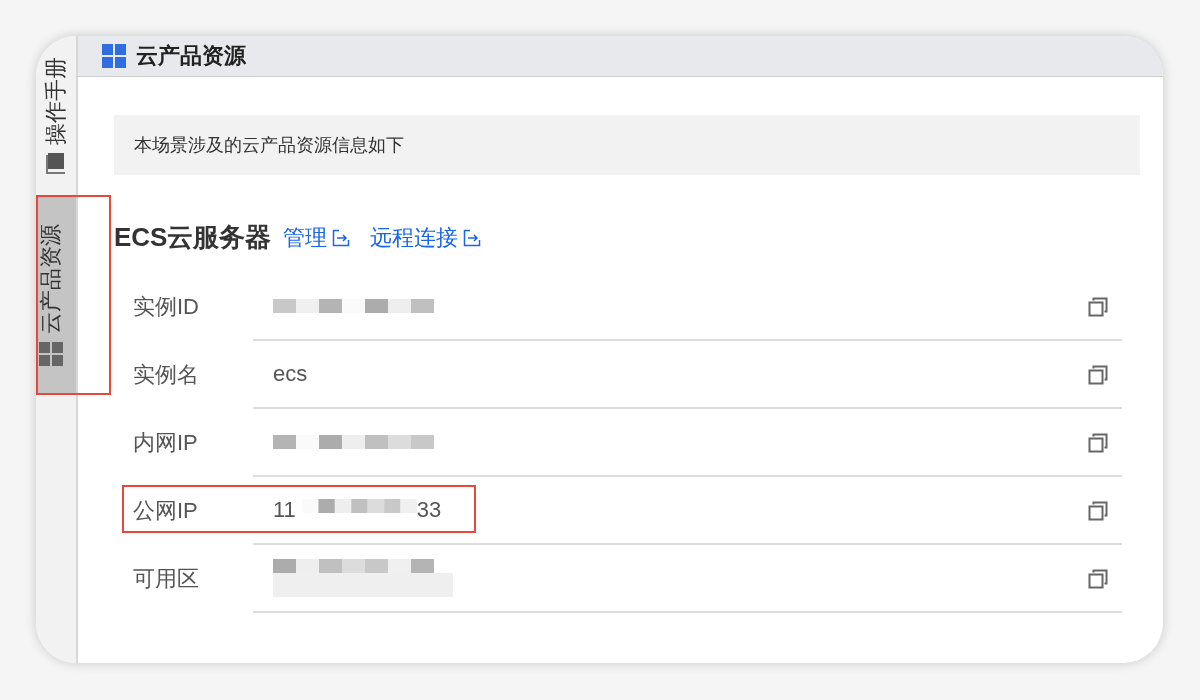 Image resolution: width=1200 pixels, height=700 pixels. What do you see at coordinates (429, 510) in the screenshot?
I see `field-value: 33` at bounding box center [429, 510].